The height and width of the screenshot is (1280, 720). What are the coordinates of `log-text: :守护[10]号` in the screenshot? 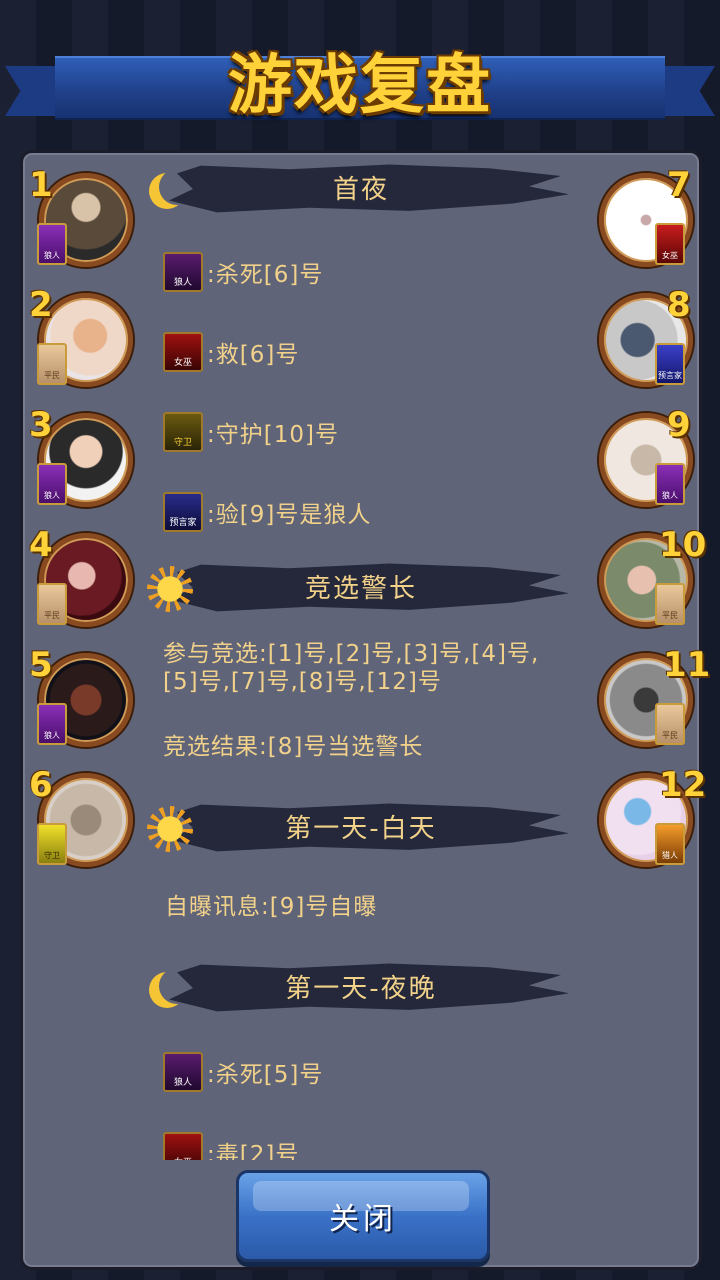 It's located at (273, 435).